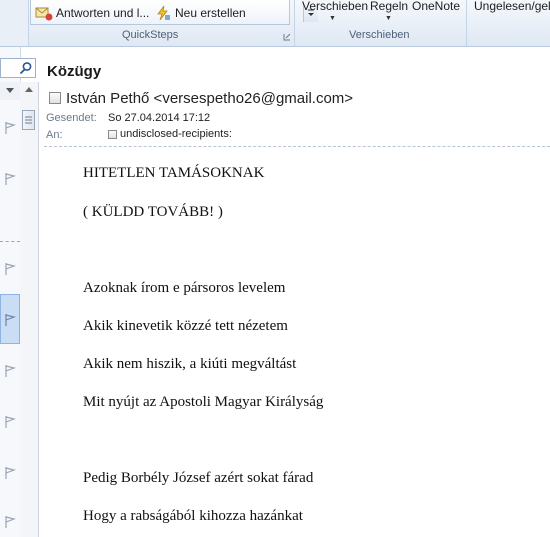  Describe the element at coordinates (29, 90) in the screenshot. I see `scroll-up-icon` at that location.